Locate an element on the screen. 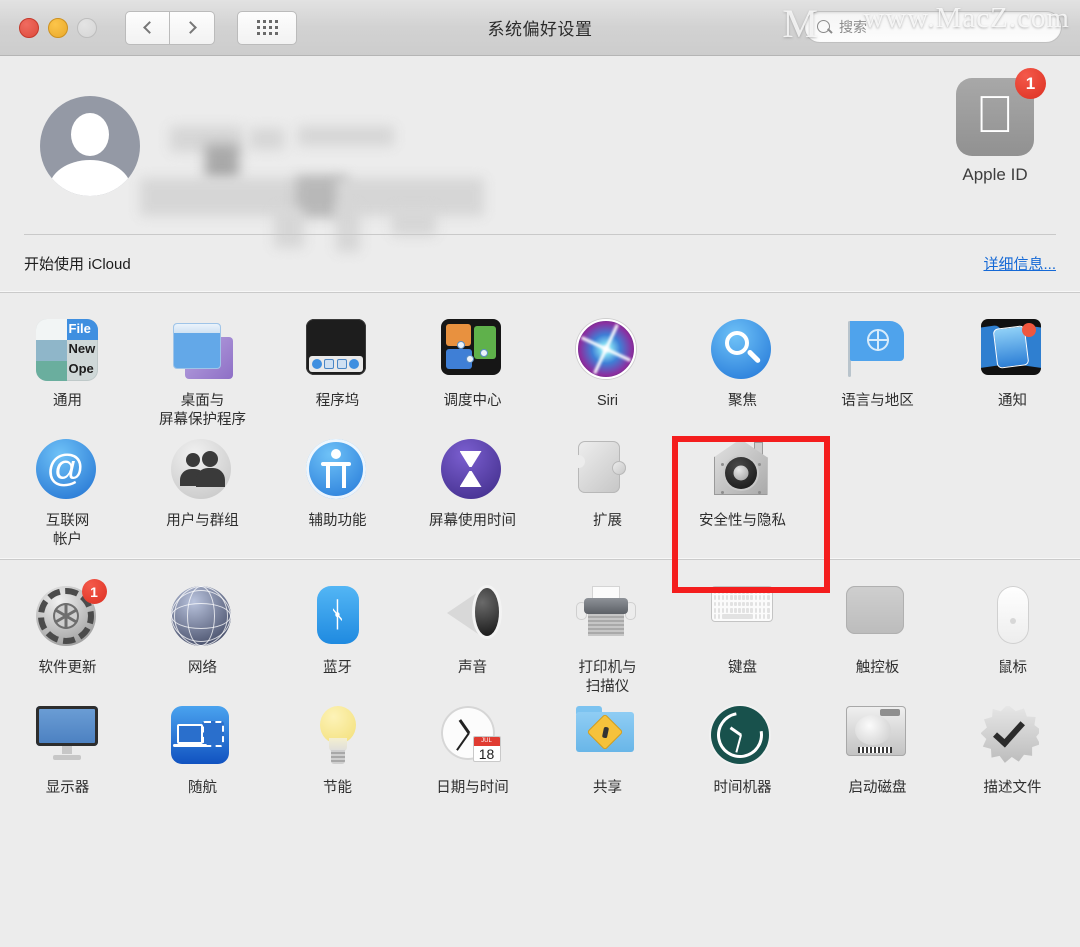  pref-users-groups: 用户与群组 is located at coordinates (202, 491).